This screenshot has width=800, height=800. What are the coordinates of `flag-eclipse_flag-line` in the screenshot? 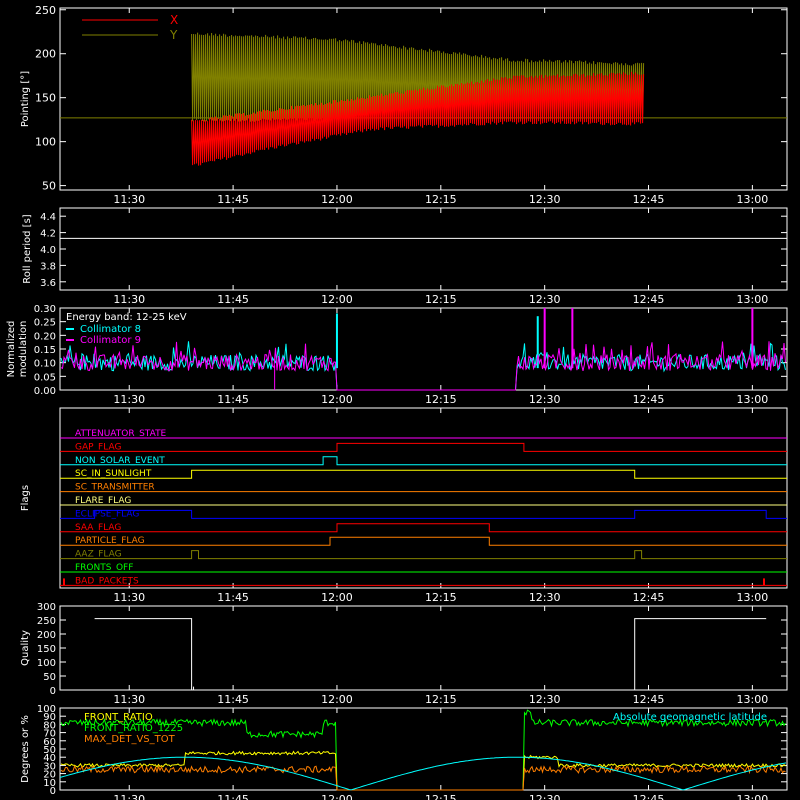 It's located at (423, 514).